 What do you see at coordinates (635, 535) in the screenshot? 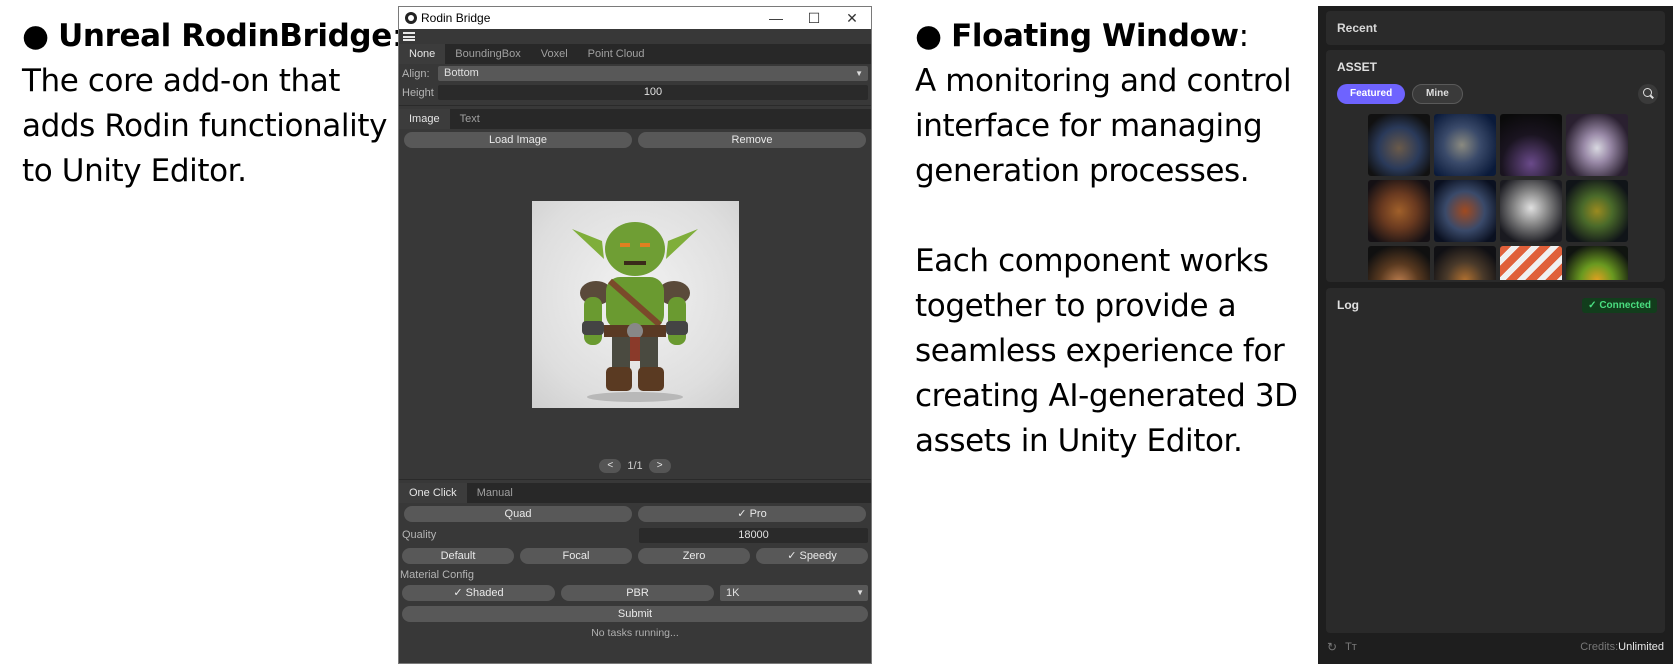
I see `quality-row: Quality 18000` at bounding box center [635, 535].